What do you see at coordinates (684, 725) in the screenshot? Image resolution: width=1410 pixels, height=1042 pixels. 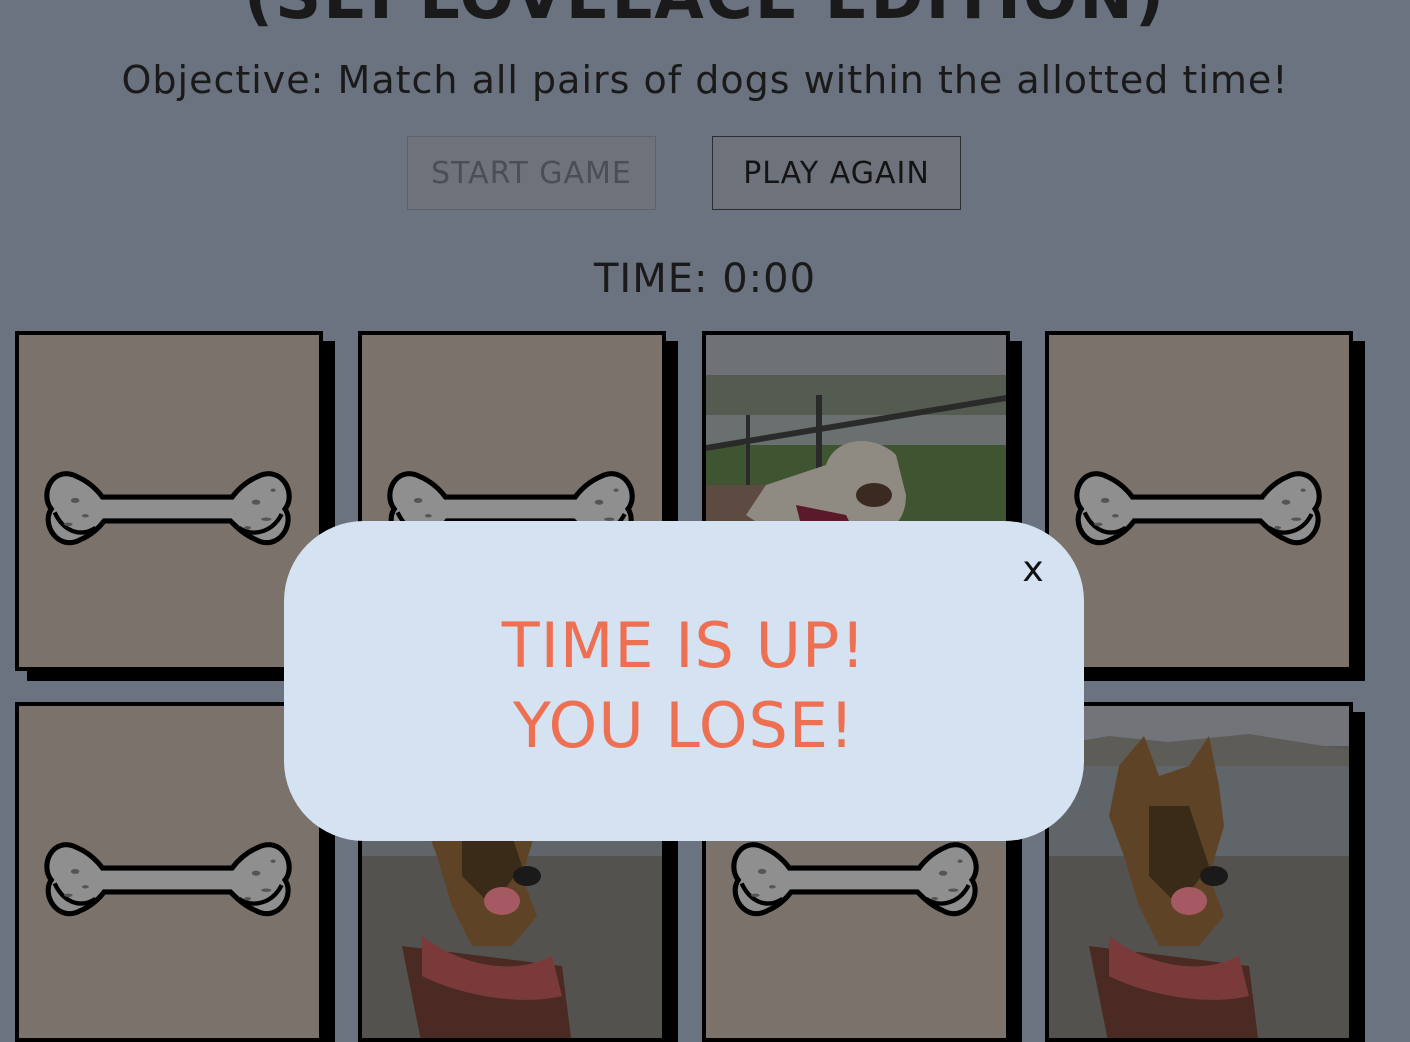 I see `you-lose-message: YOU LOSE!` at bounding box center [684, 725].